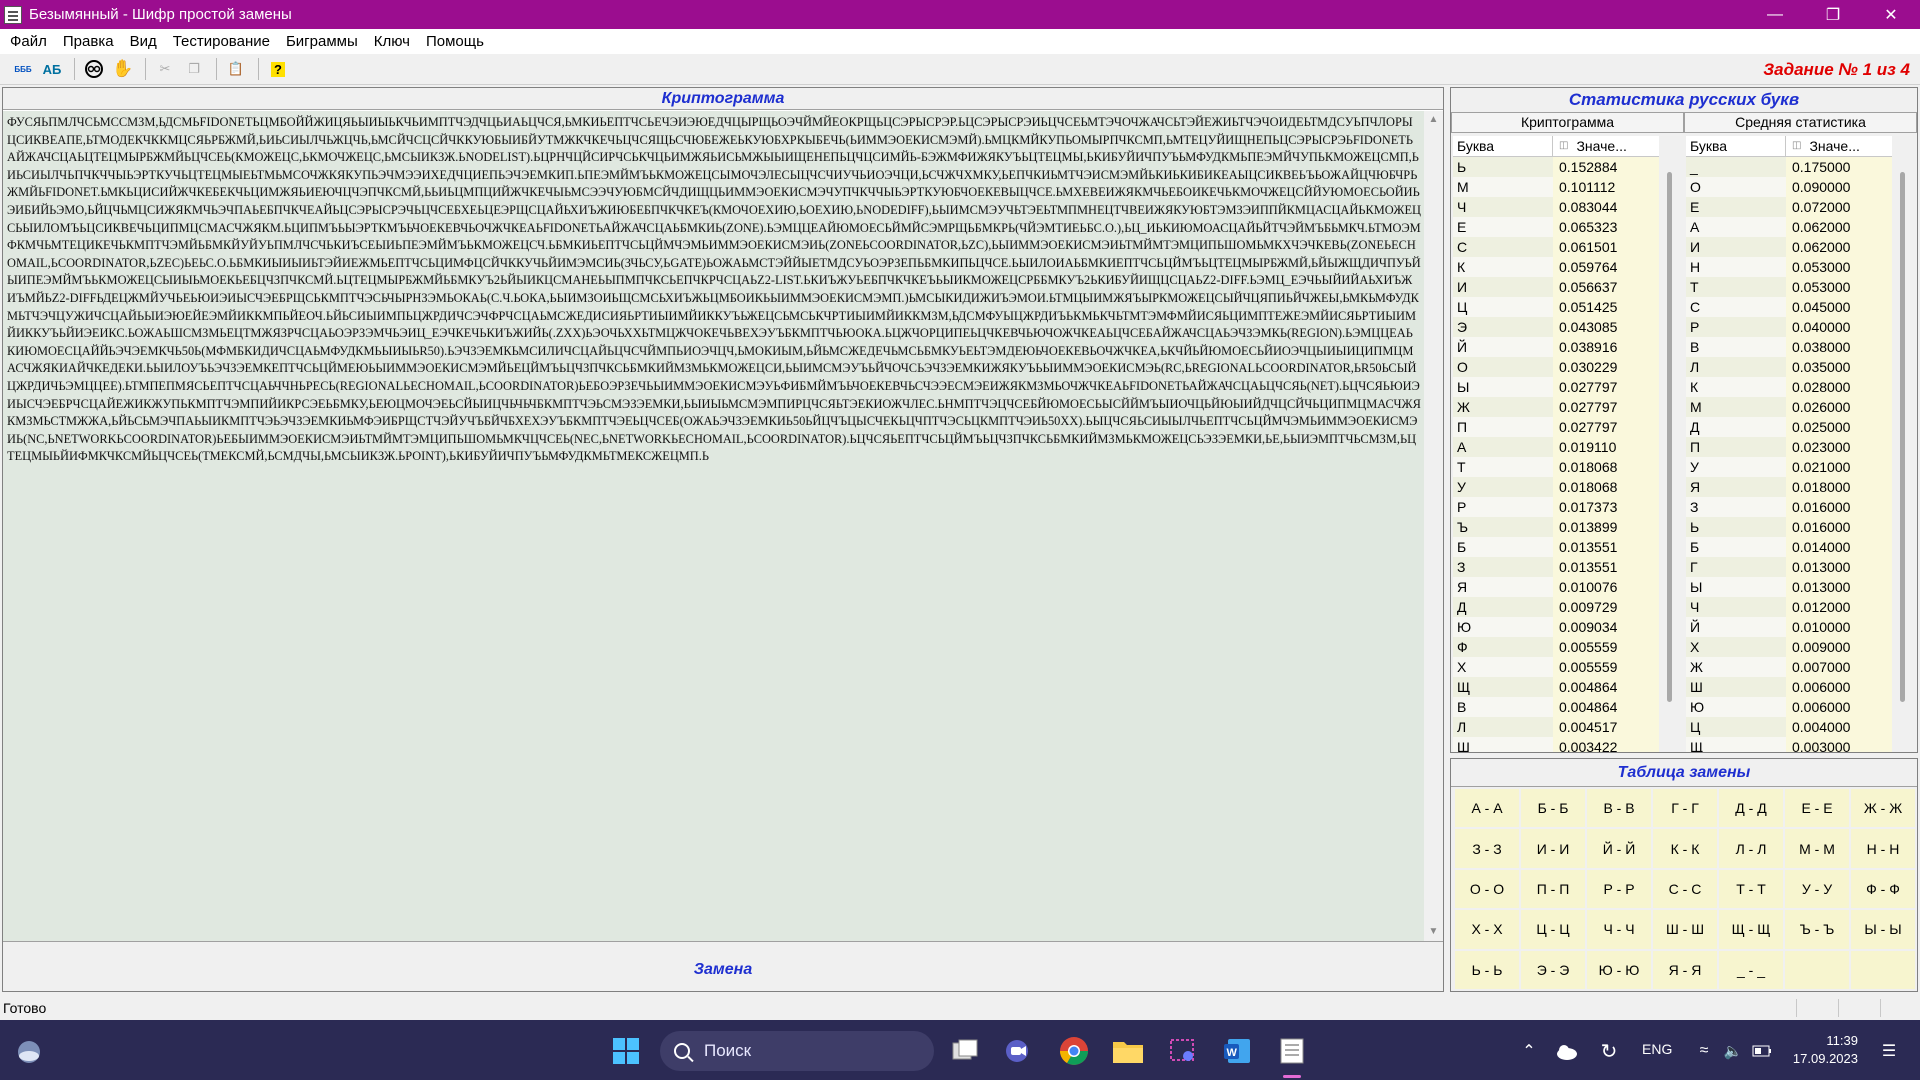 The image size is (1920, 1080). I want to click on restore-button: ❐, so click(1833, 14).